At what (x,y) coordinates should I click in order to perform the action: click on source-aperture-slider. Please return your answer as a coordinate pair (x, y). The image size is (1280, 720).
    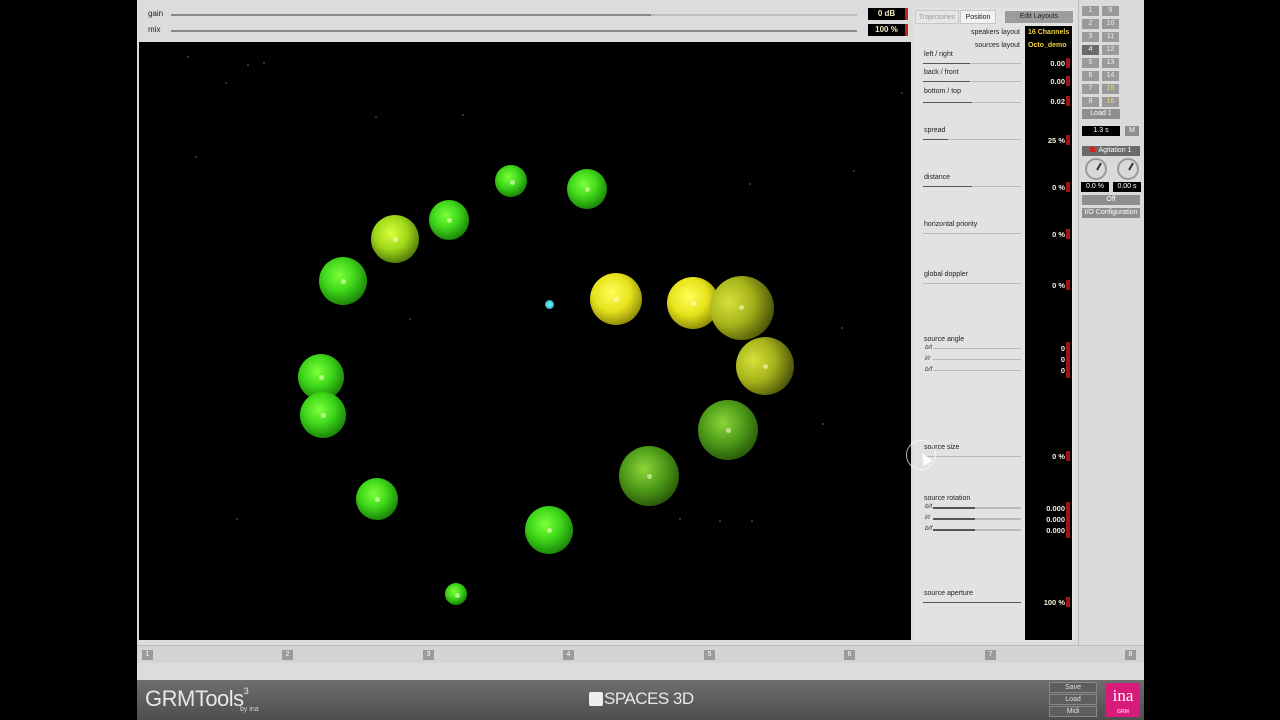
    Looking at the image, I should click on (972, 602).